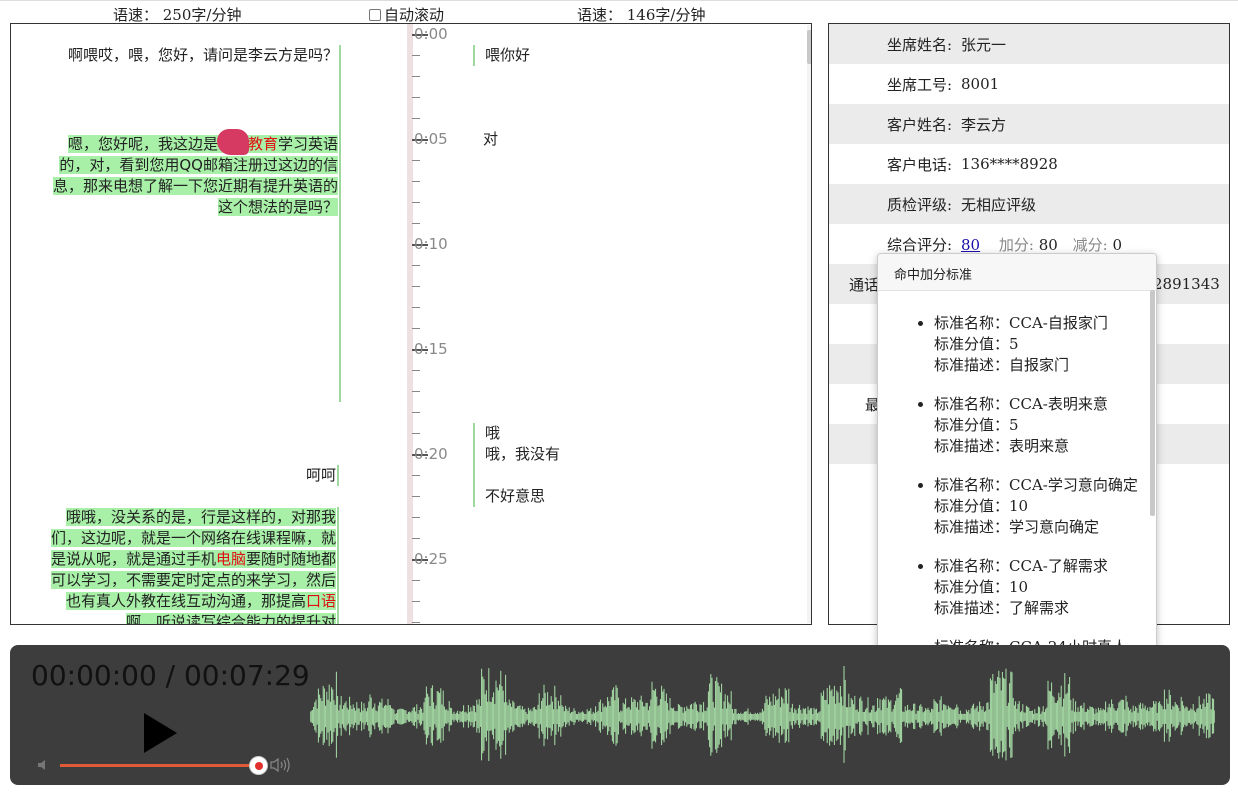  Describe the element at coordinates (1017, 527) in the screenshot. I see `criteria-desc: 标准描述：学习意向确定` at that location.